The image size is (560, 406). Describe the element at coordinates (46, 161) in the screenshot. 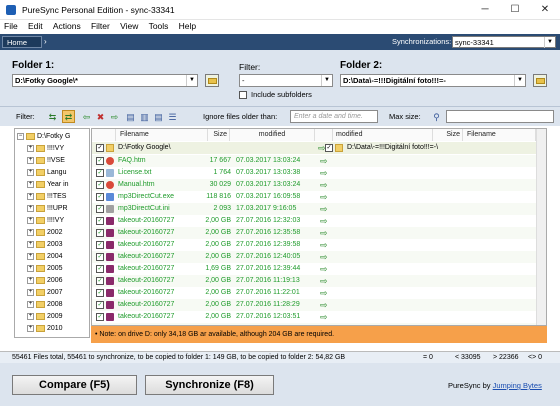

I see `tree-item: + !!VSE` at that location.